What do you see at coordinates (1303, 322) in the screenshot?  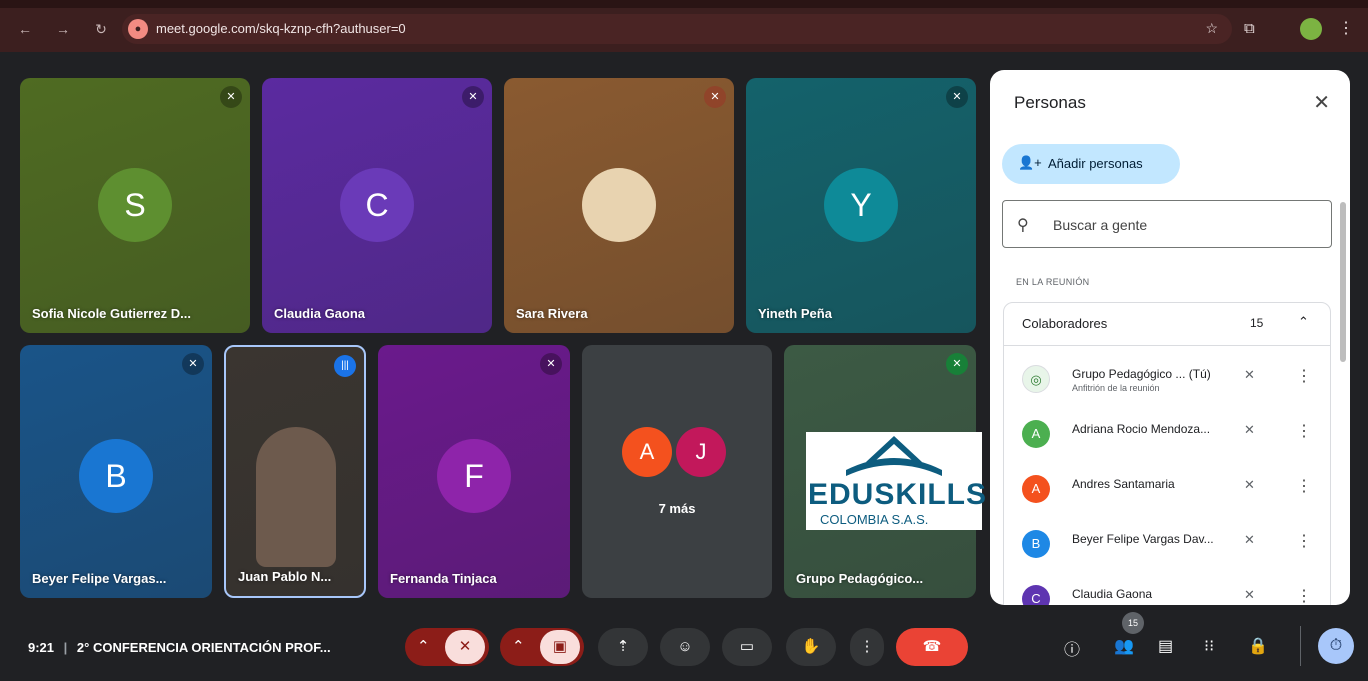 I see `chevron-up-icon: ⌃` at bounding box center [1303, 322].